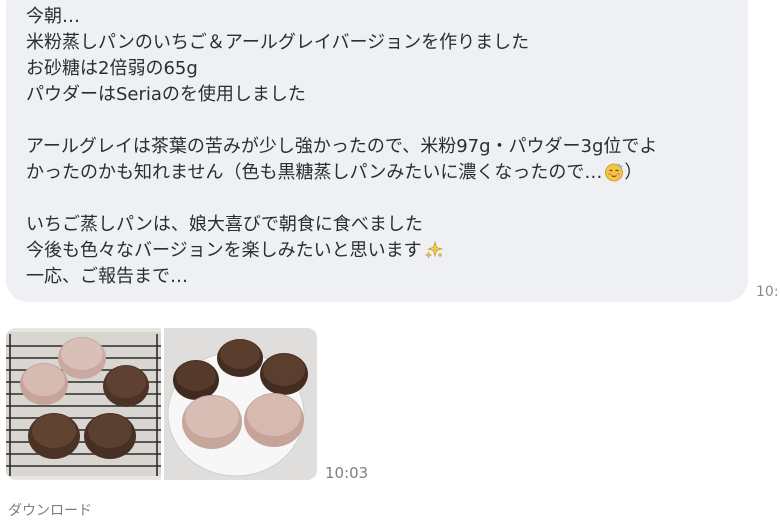  I want to click on message-line-with-emoji: 今後も色々なバージョンを楽しみたいと思います, so click(377, 251).